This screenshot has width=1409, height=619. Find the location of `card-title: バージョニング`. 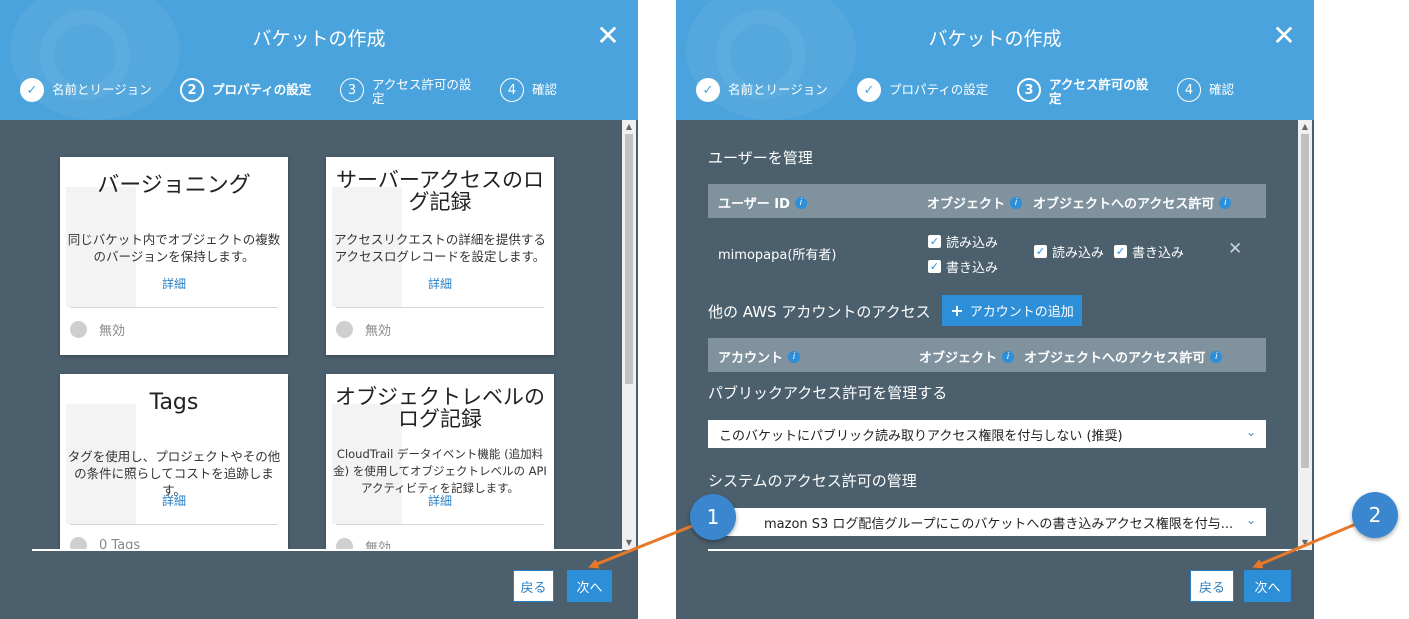

card-title: バージョニング is located at coordinates (174, 185).